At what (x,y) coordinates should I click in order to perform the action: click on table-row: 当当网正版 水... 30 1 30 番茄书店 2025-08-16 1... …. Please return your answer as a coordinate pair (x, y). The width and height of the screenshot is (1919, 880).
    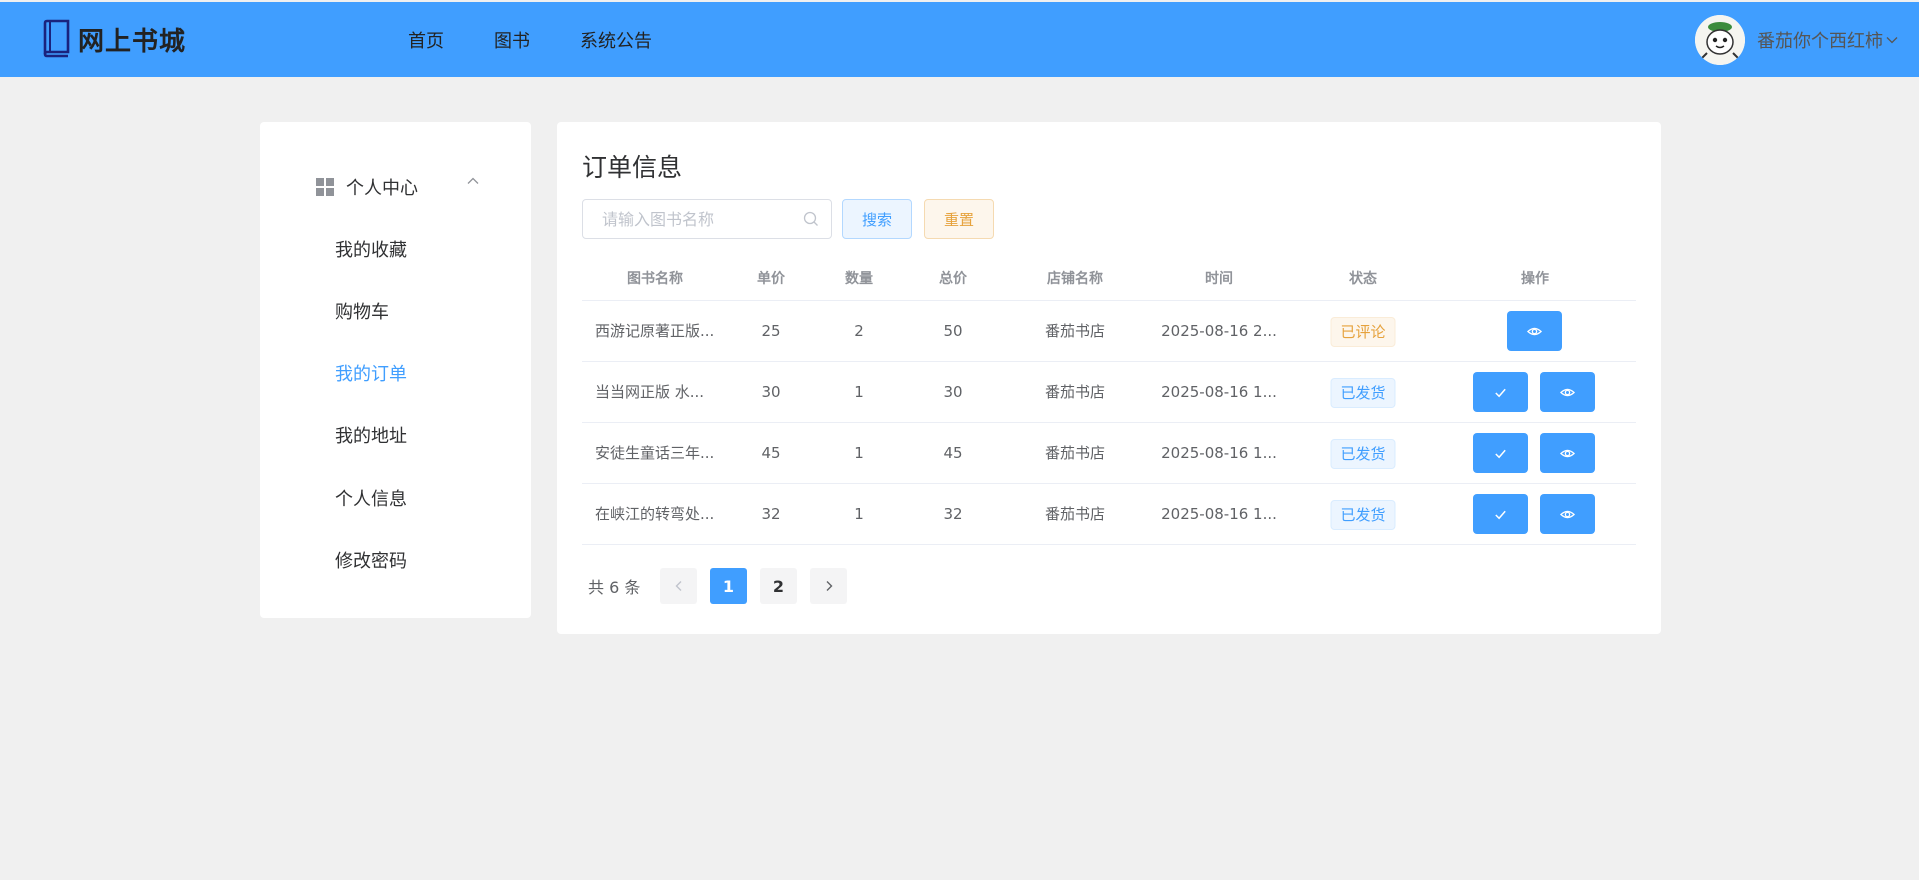
    Looking at the image, I should click on (1109, 392).